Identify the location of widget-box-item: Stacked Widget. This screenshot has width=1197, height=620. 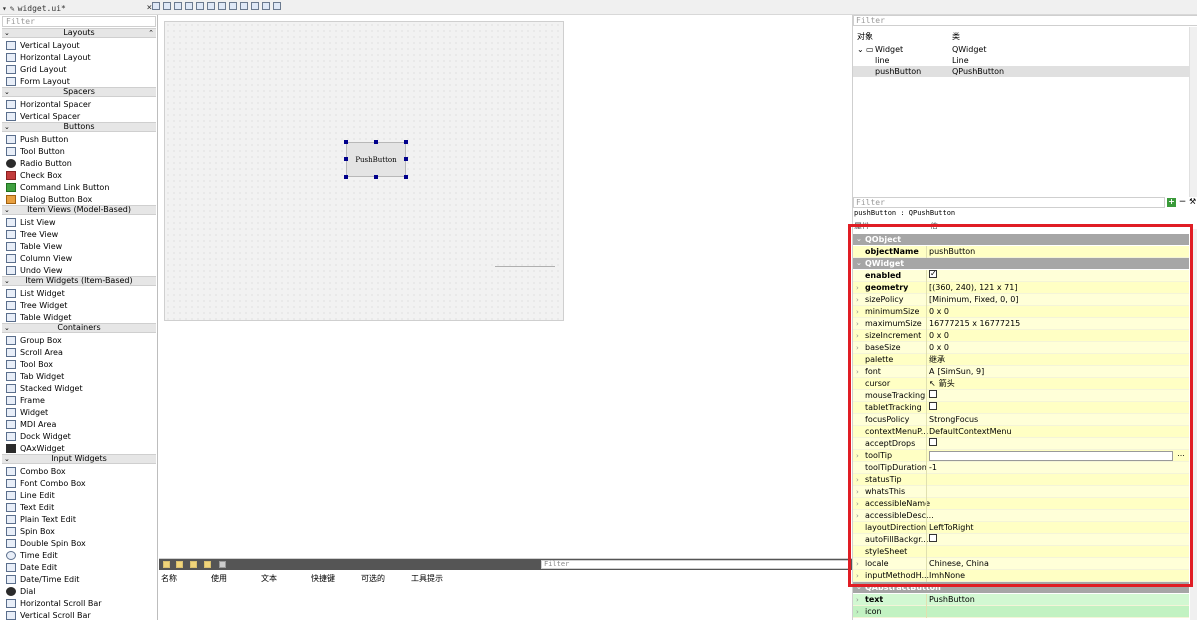
(44, 388).